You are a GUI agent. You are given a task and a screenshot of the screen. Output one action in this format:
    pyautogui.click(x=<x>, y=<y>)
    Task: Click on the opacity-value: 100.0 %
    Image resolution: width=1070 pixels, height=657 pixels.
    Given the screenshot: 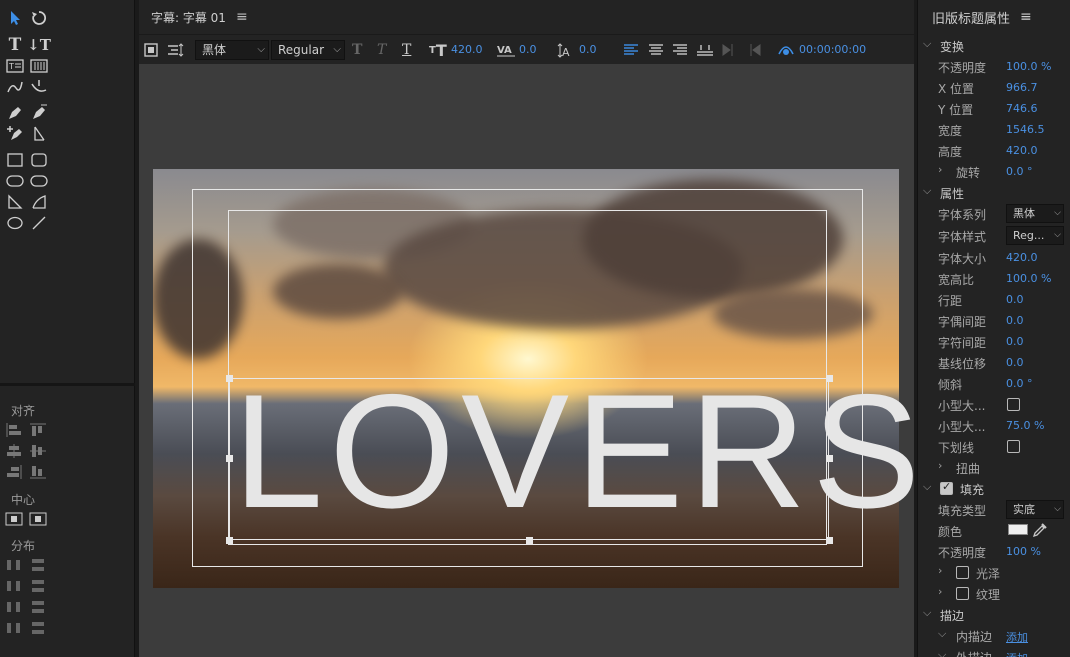 What is the action you would take?
    pyautogui.click(x=1028, y=66)
    